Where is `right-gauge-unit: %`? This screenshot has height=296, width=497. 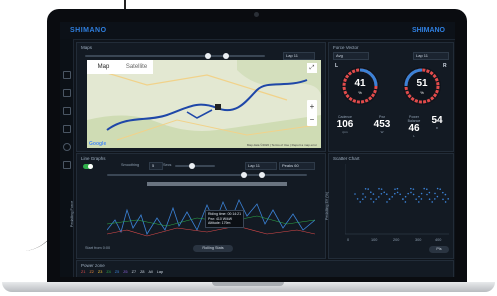
right-gauge-unit: % is located at coordinates (422, 92).